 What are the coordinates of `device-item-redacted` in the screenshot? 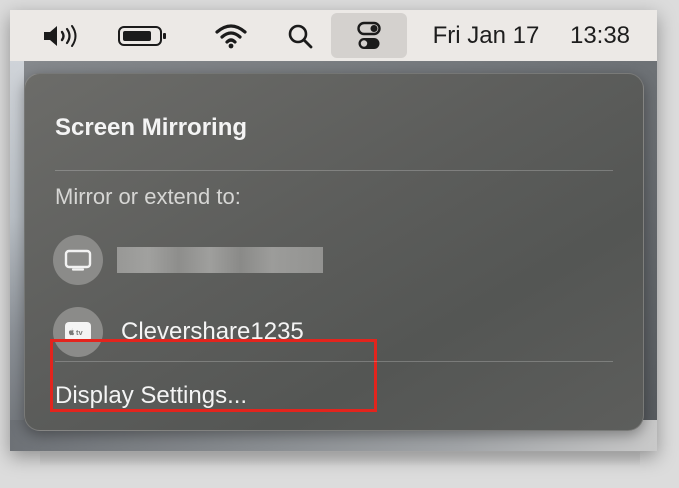 It's located at (188, 260).